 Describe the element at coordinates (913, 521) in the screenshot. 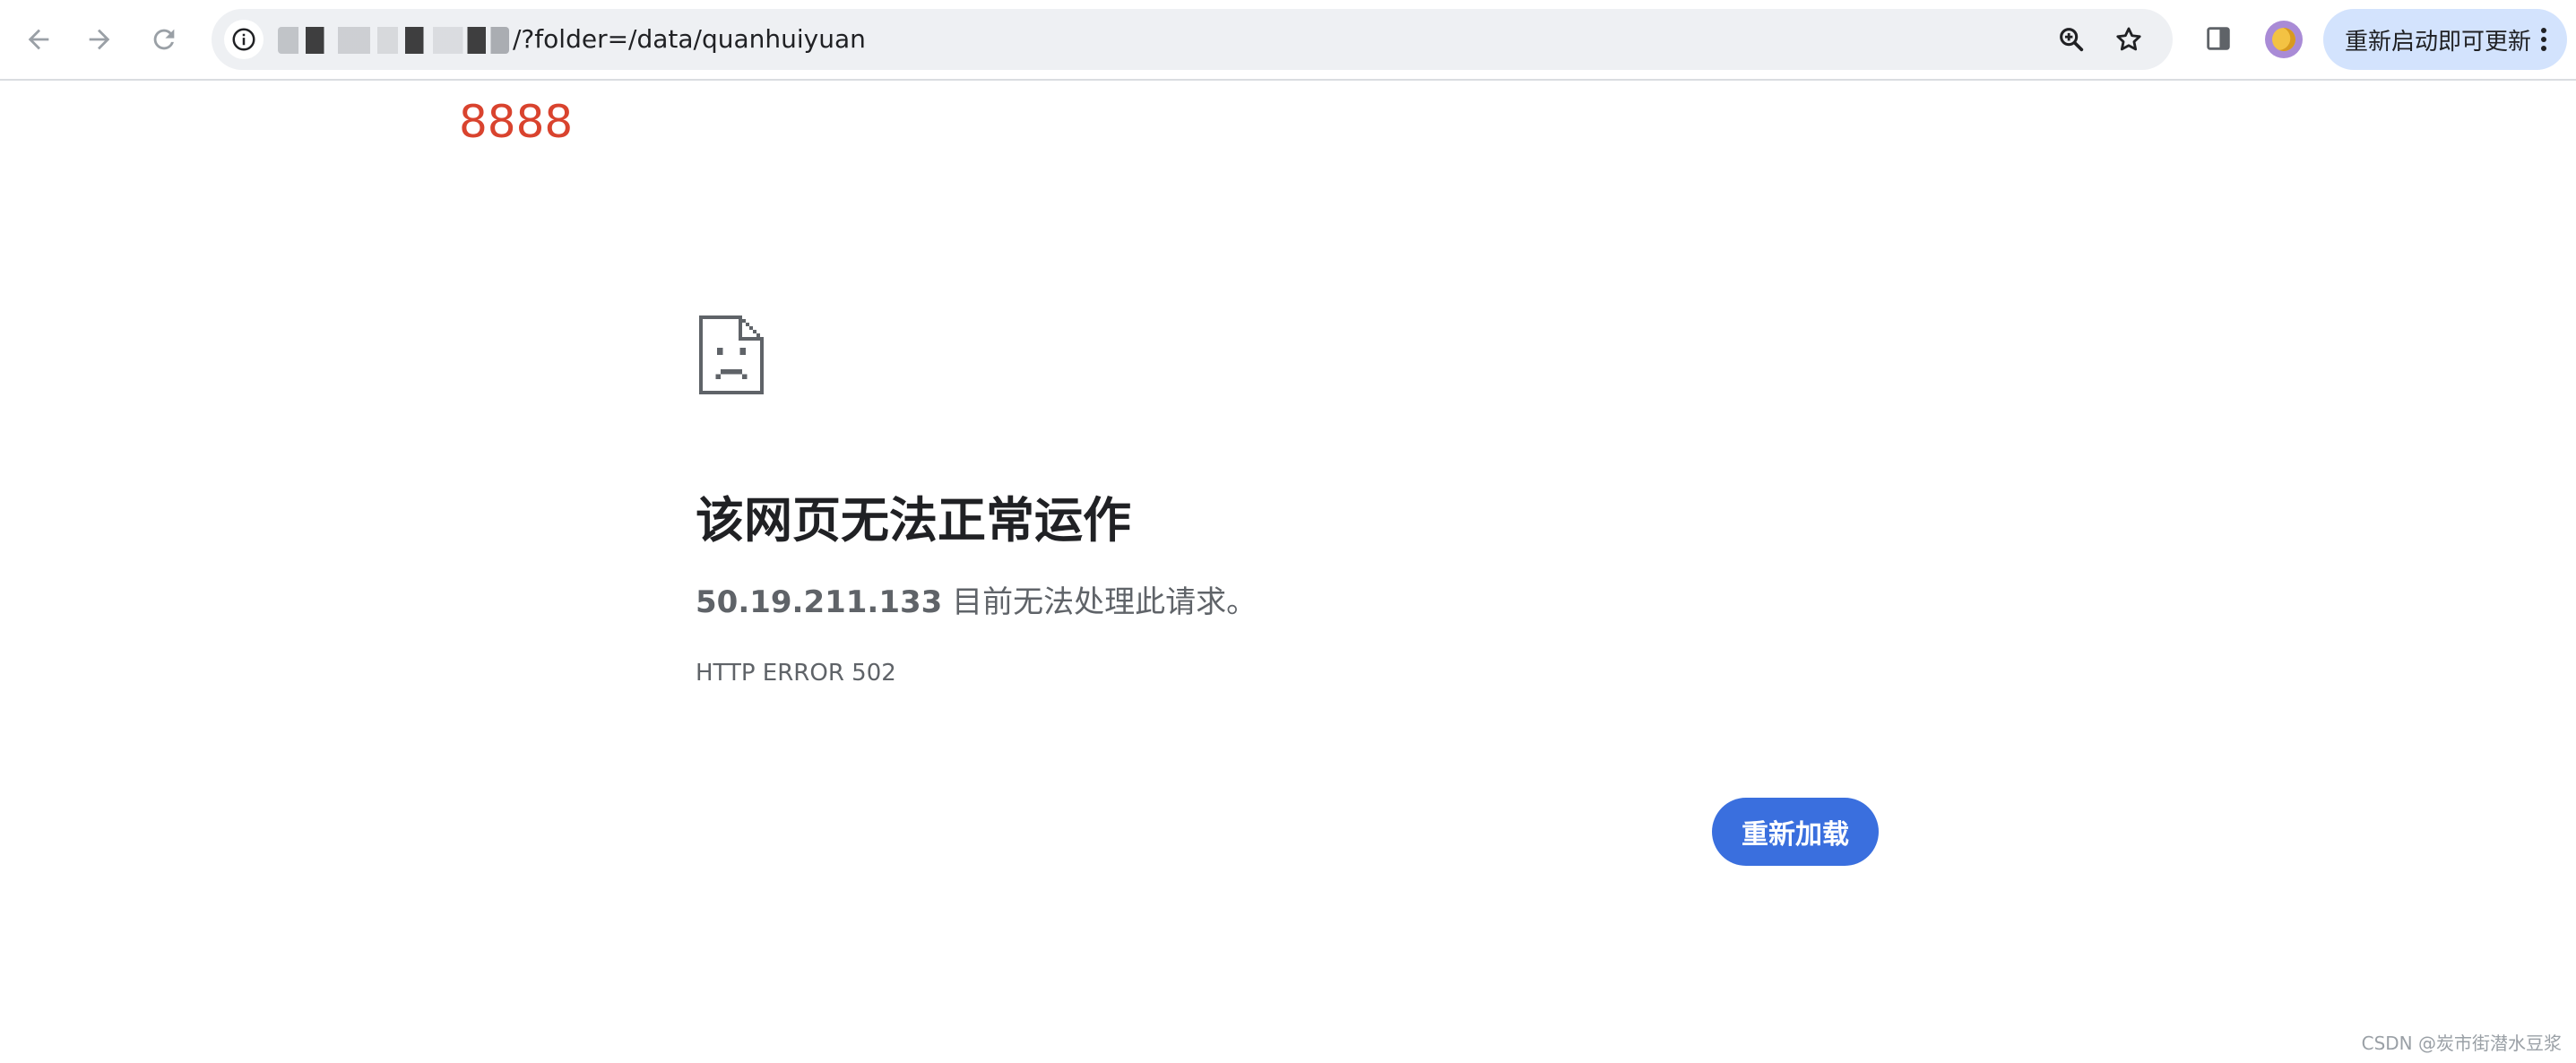

I see `error-title: 该网页无法正常运作` at that location.